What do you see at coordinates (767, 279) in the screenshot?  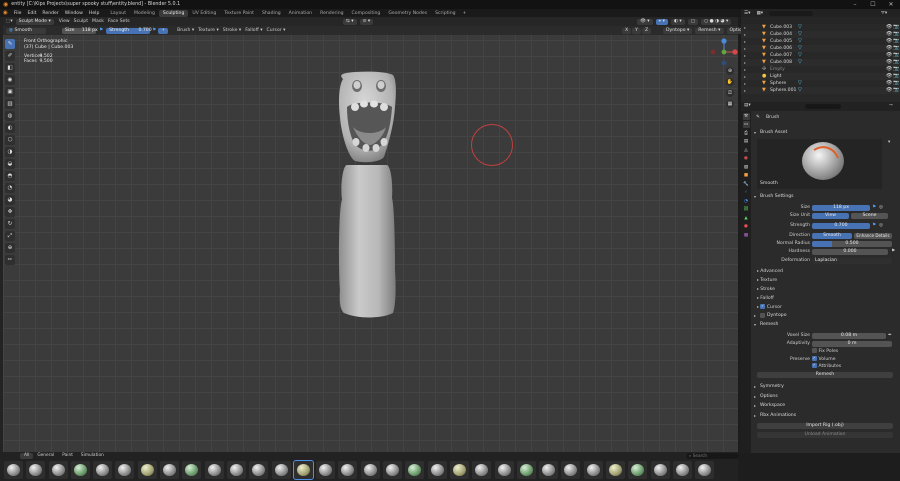 I see `subsection-texture: ▸ Texture` at bounding box center [767, 279].